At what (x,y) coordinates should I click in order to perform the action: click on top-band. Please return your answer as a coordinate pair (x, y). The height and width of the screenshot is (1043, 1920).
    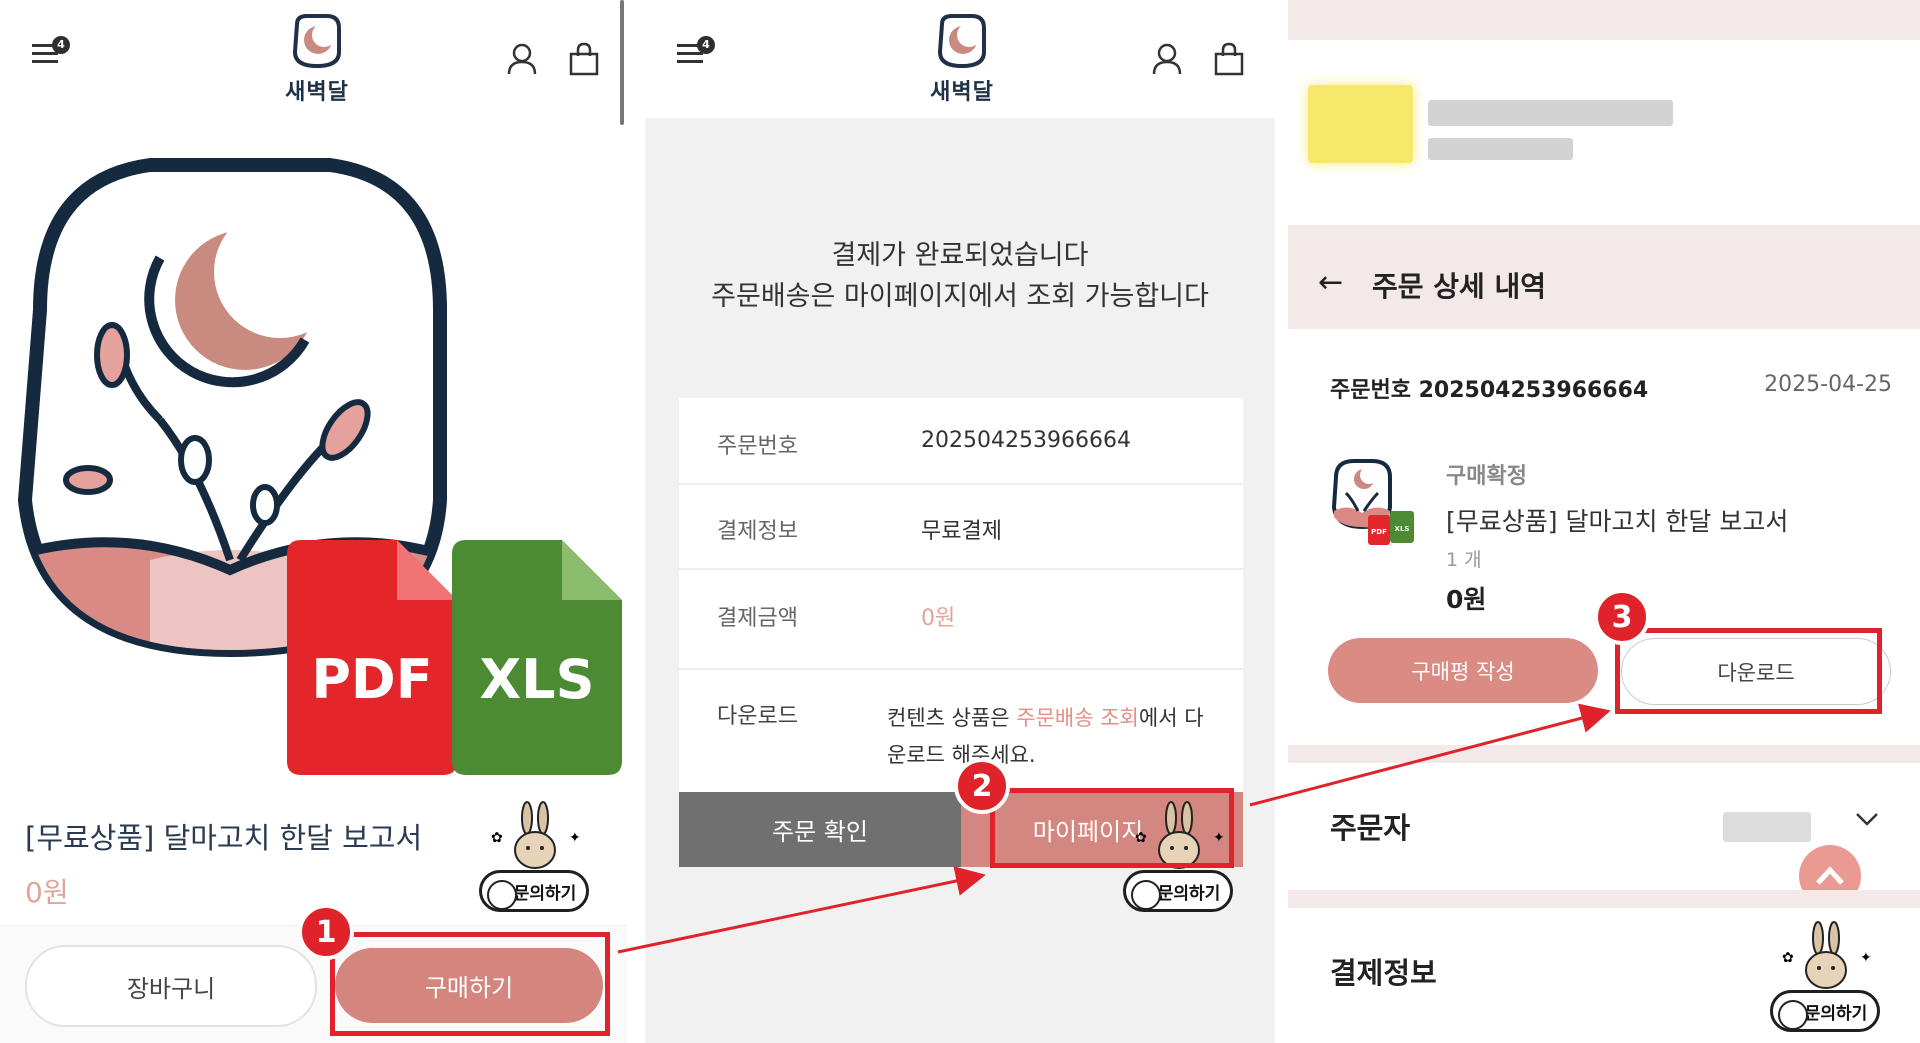
    Looking at the image, I should click on (1604, 20).